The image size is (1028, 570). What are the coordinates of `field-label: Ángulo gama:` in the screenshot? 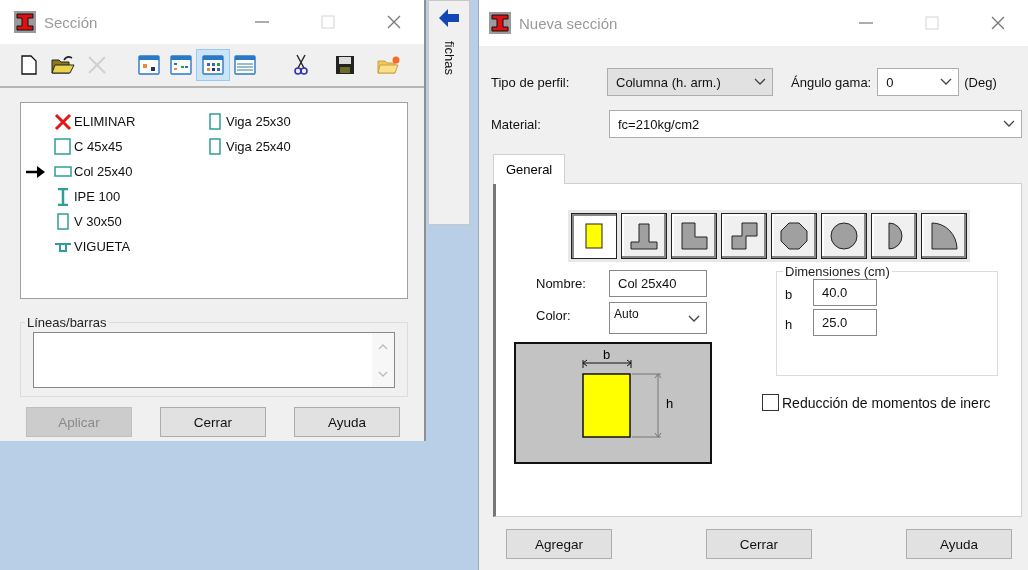 It's located at (831, 82).